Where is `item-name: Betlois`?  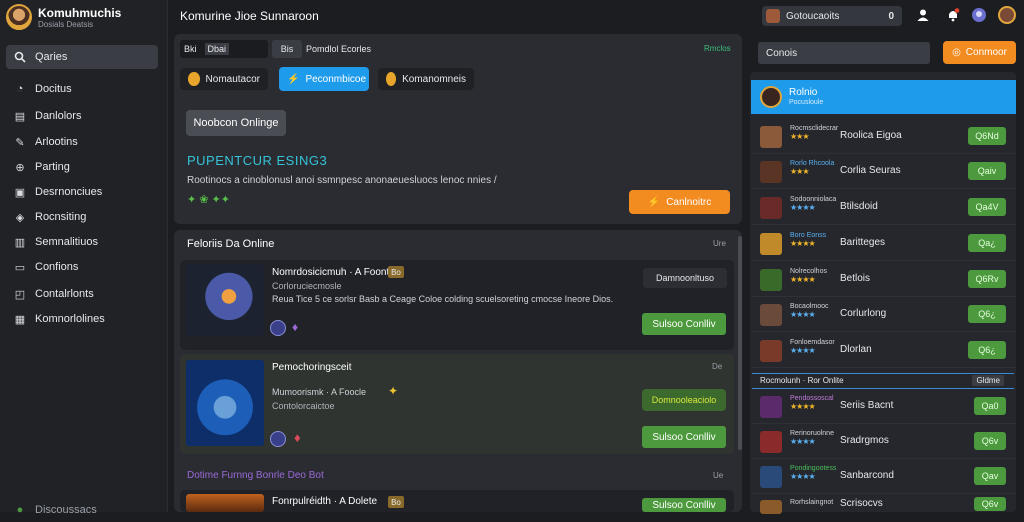 item-name: Betlois is located at coordinates (855, 278).